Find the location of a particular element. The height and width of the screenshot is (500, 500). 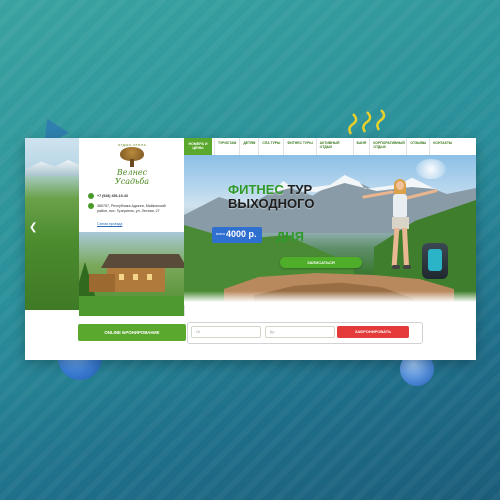

decorative-squiggles is located at coordinates (367, 122).